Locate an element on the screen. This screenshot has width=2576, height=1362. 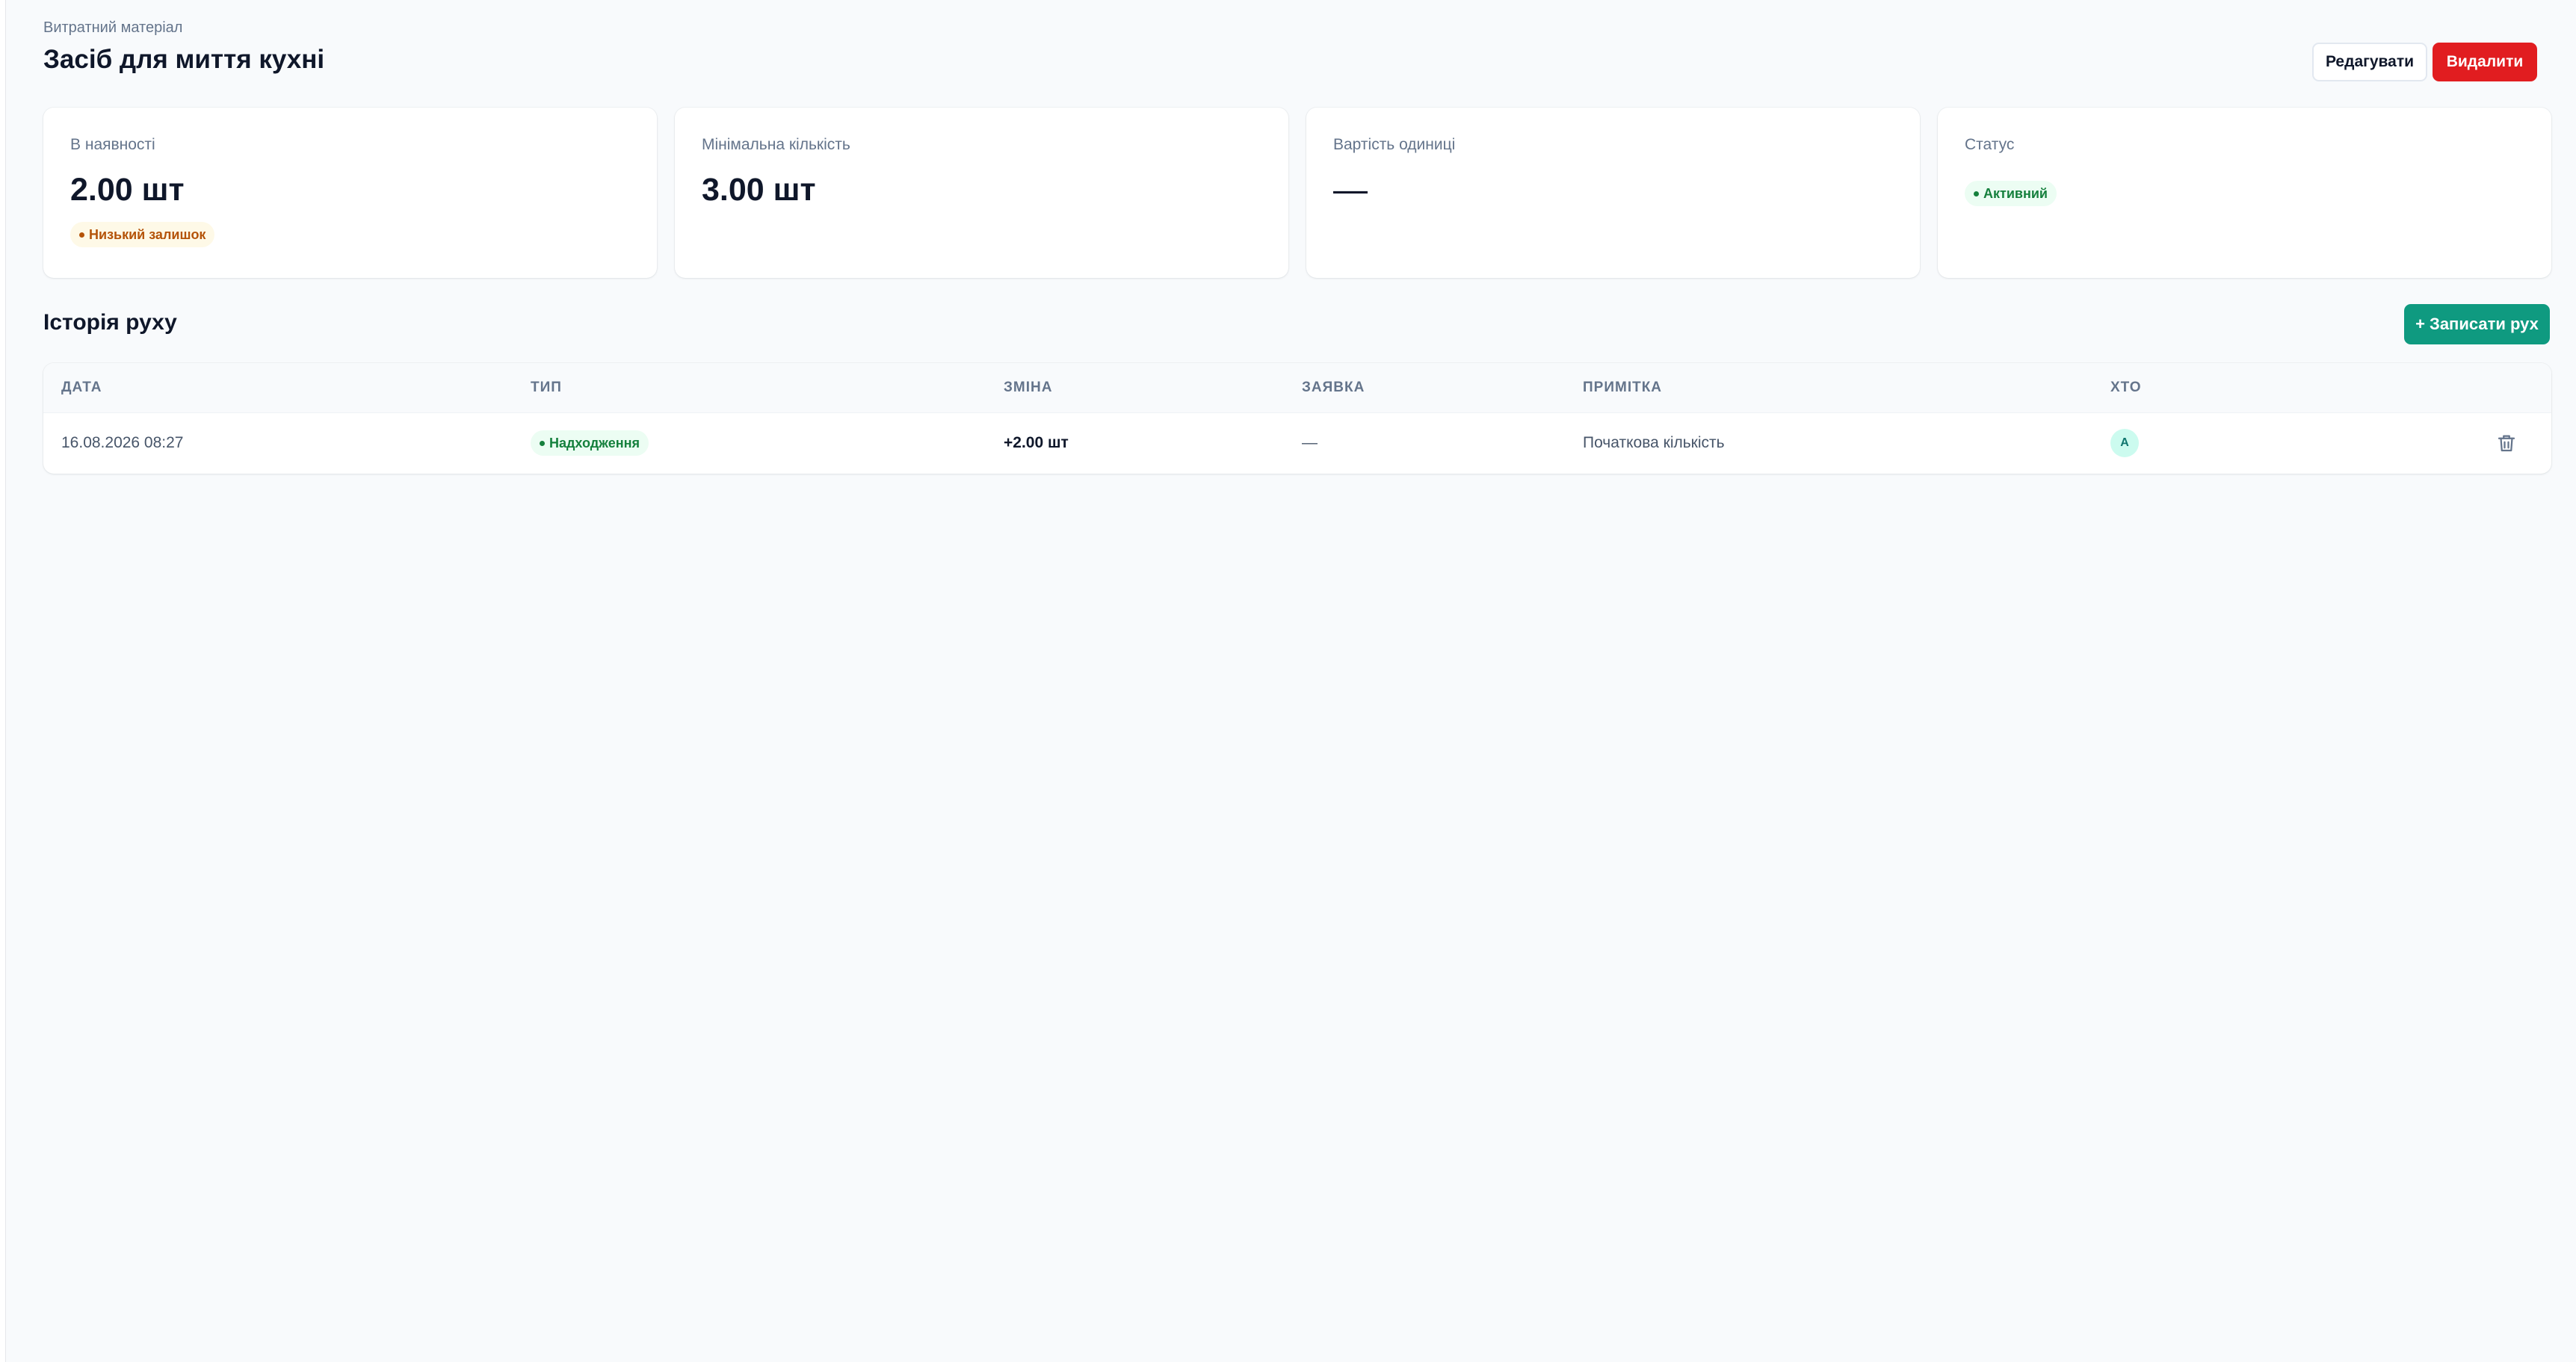
row-change: +2.00 шт is located at coordinates (1036, 443).